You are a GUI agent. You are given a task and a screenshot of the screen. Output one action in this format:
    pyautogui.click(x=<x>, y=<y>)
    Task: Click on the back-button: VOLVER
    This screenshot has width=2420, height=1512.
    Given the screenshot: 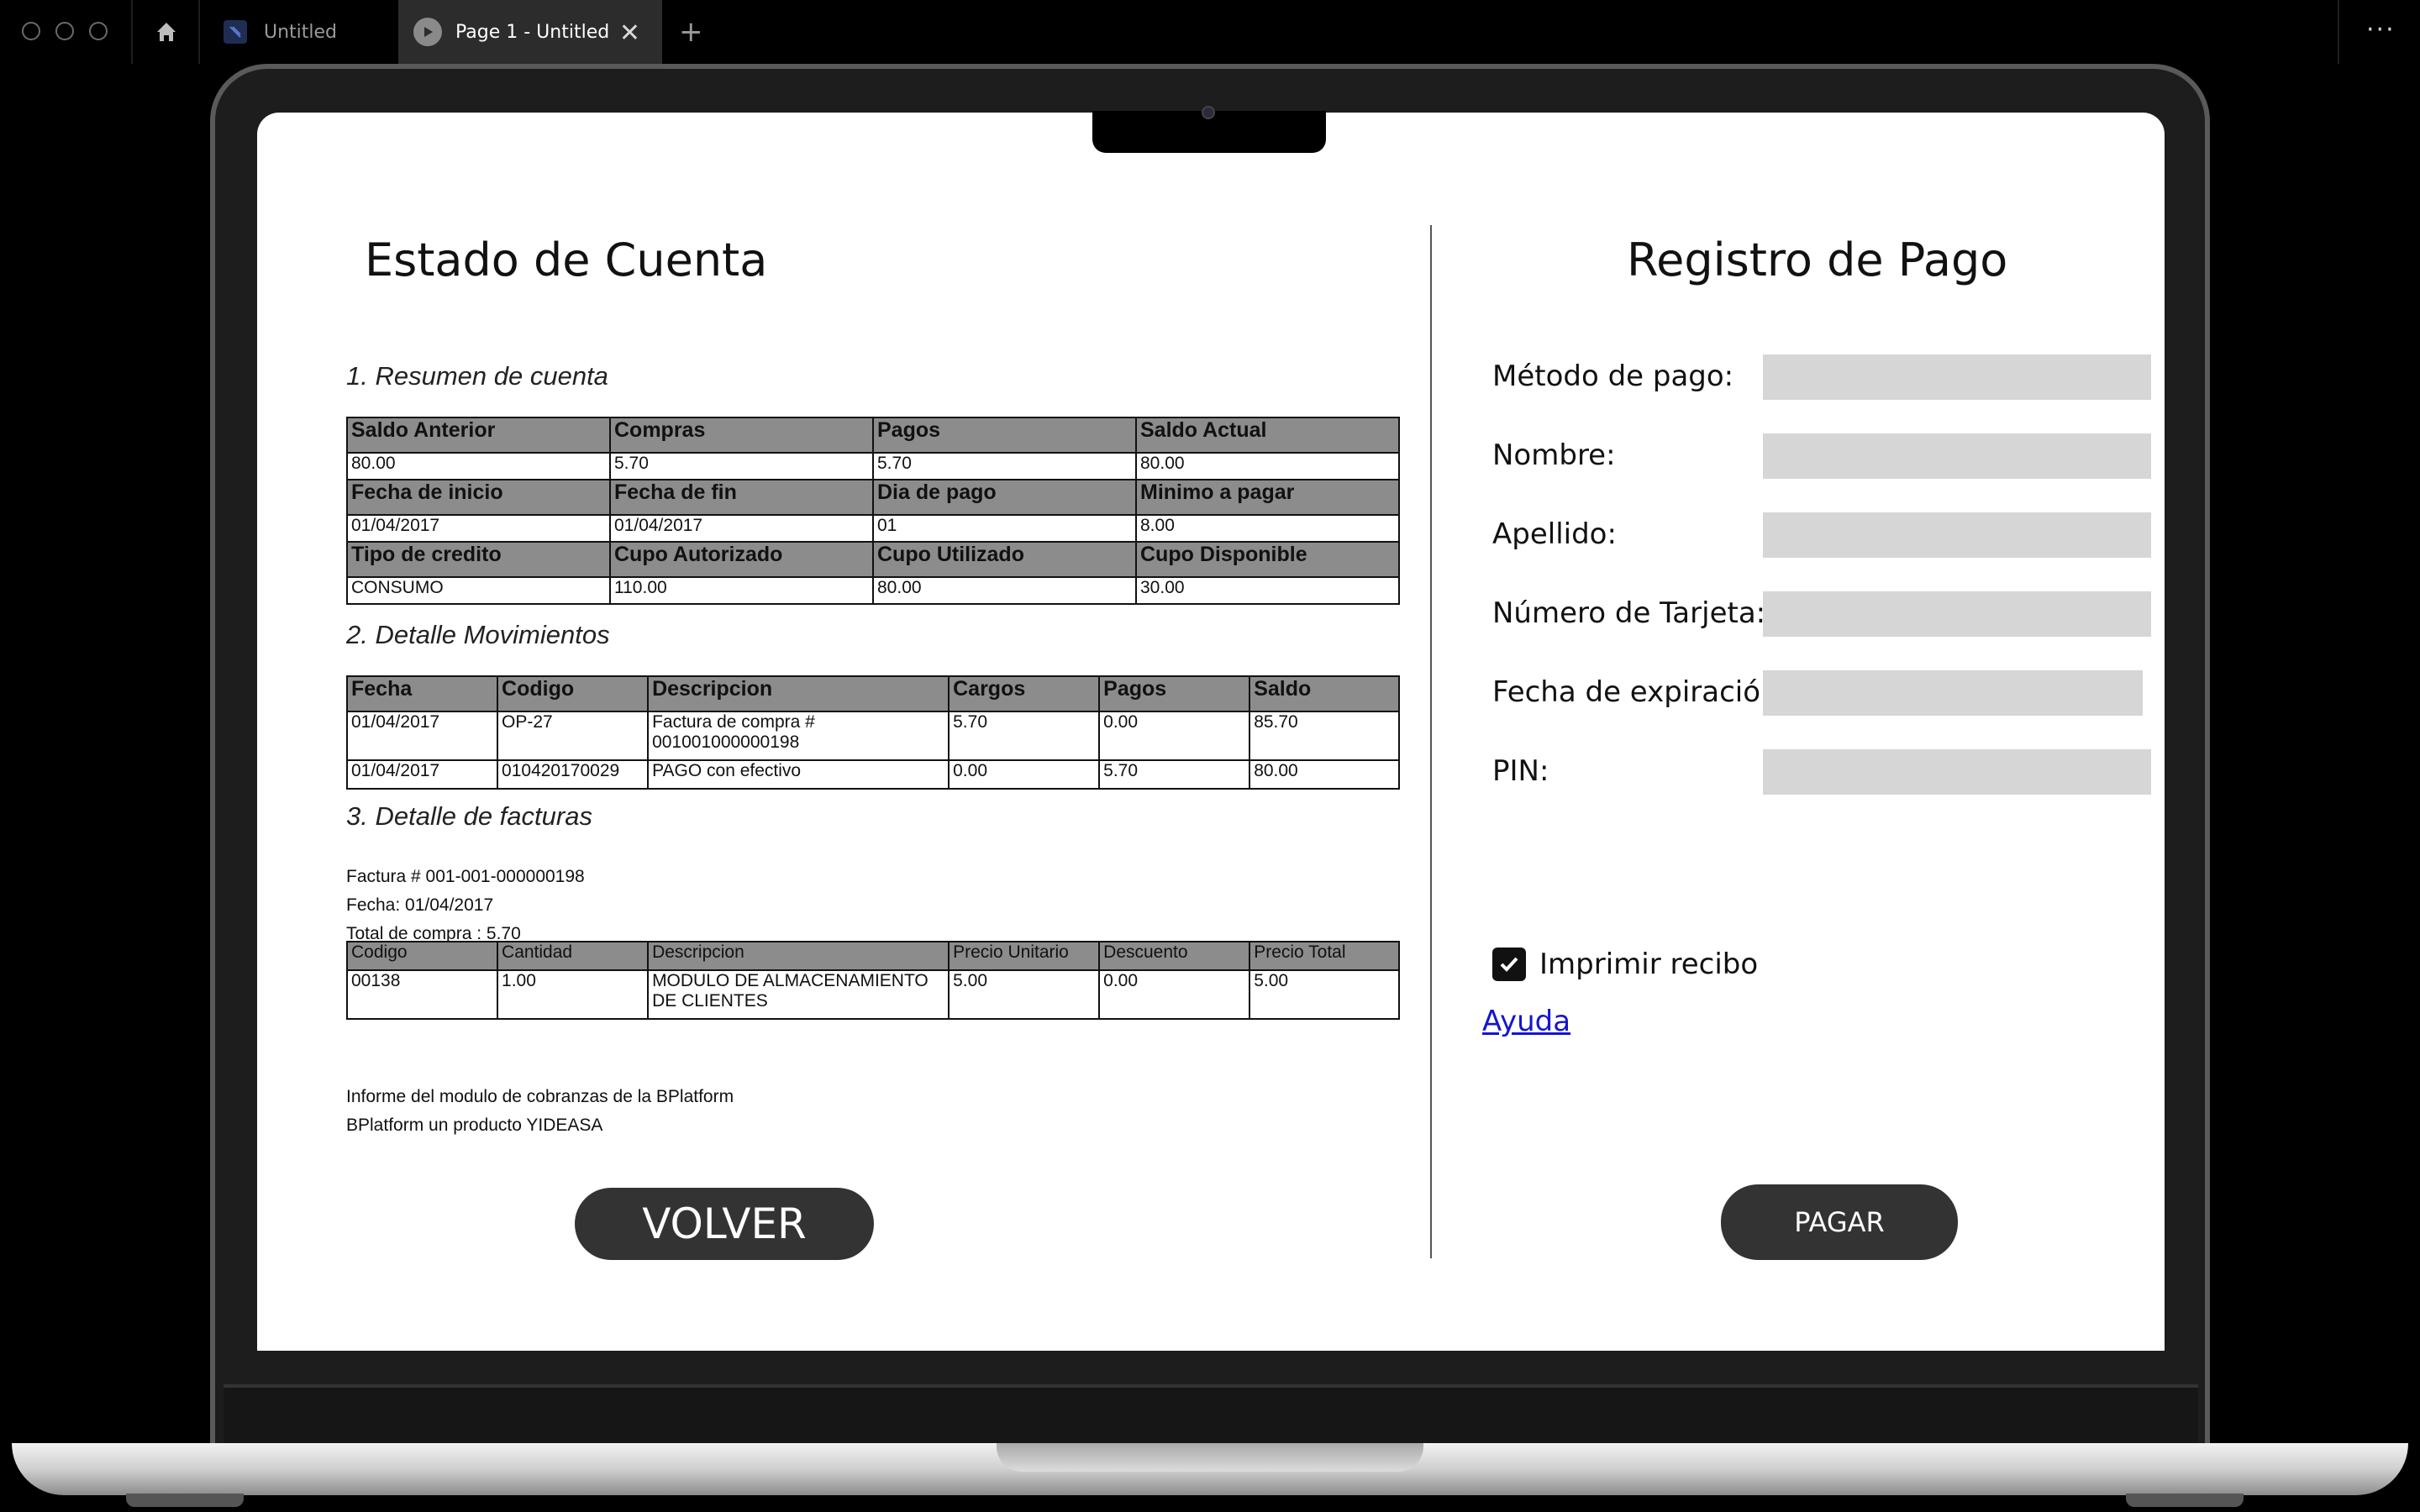 What is the action you would take?
    pyautogui.click(x=724, y=1224)
    